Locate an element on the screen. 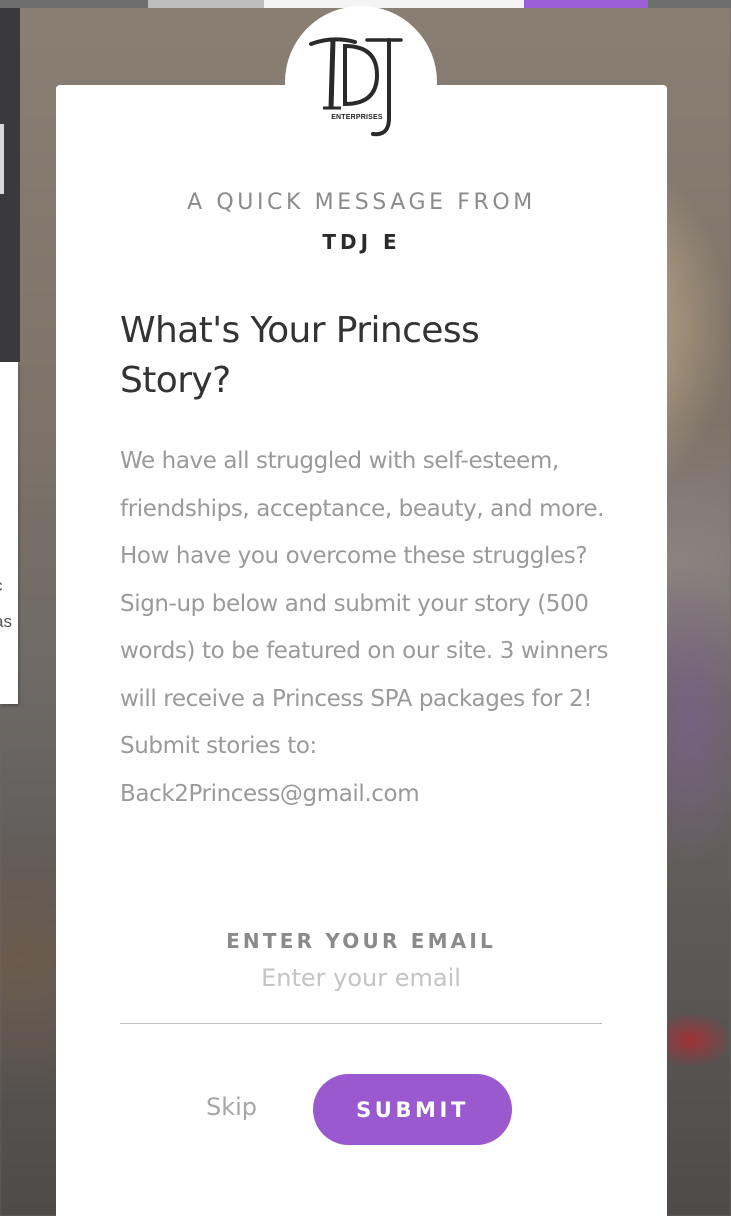 The height and width of the screenshot is (1216, 731). modal-headline: What's Your Princess Story? is located at coordinates (300, 355).